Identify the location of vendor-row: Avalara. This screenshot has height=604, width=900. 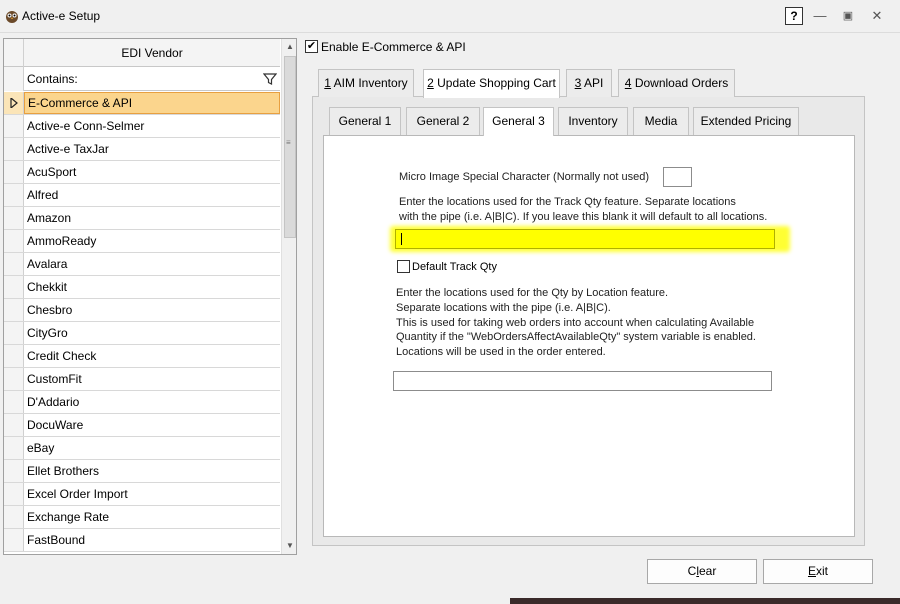
(142, 264).